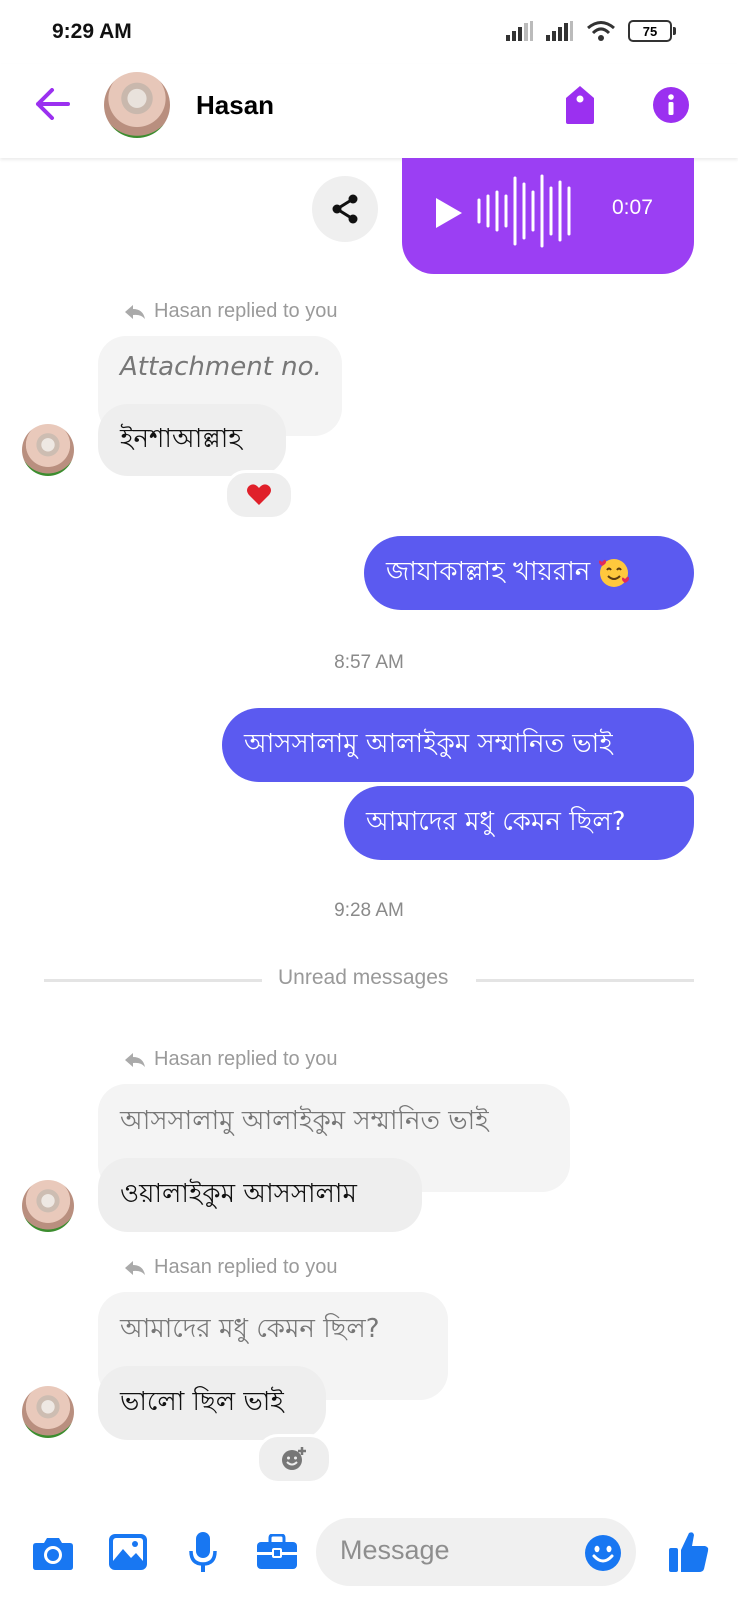 Image resolution: width=738 pixels, height=1600 pixels. Describe the element at coordinates (671, 105) in the screenshot. I see `info-icon` at that location.